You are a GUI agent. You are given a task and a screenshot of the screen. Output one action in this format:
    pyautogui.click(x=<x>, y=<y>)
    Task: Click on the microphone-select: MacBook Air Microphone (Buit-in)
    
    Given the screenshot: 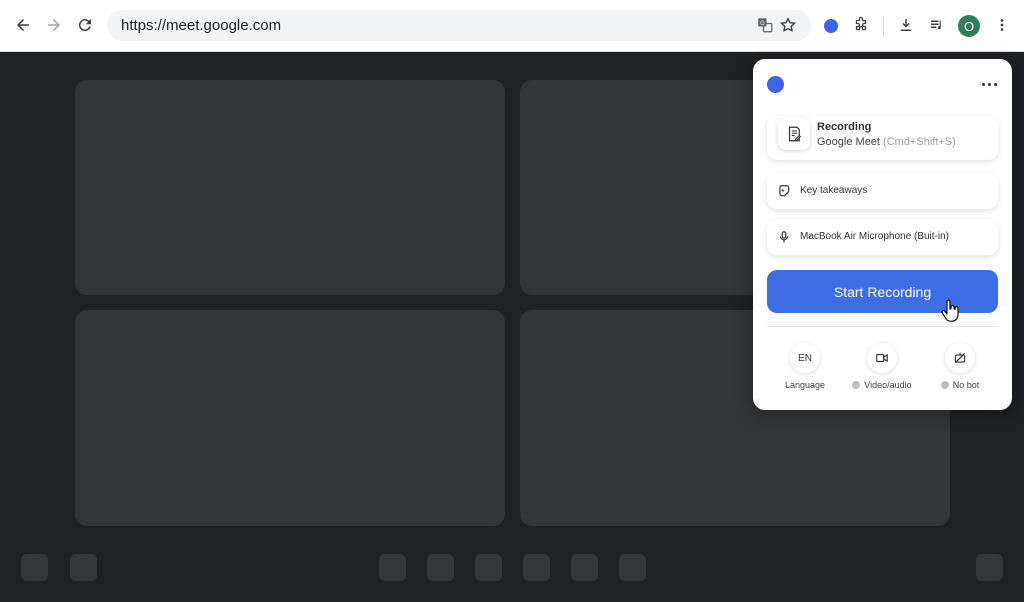 What is the action you would take?
    pyautogui.click(x=882, y=237)
    